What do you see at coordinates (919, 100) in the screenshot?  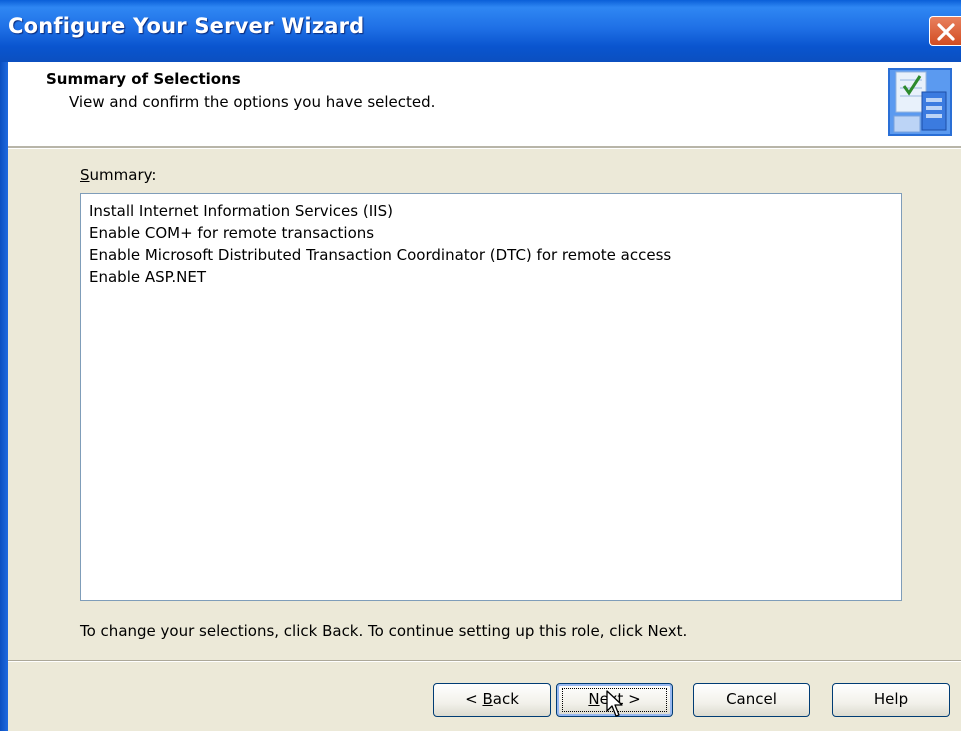 I see `server-checklist-icon` at bounding box center [919, 100].